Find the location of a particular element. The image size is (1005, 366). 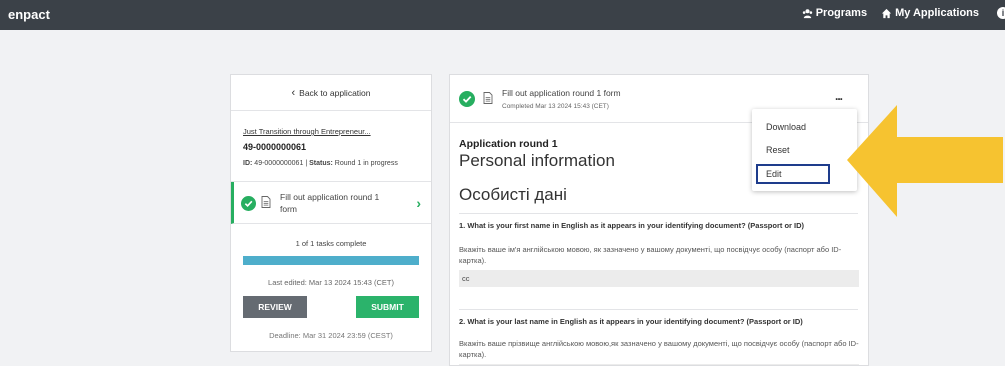

menu-item-edit-label: Edit is located at coordinates (774, 174).